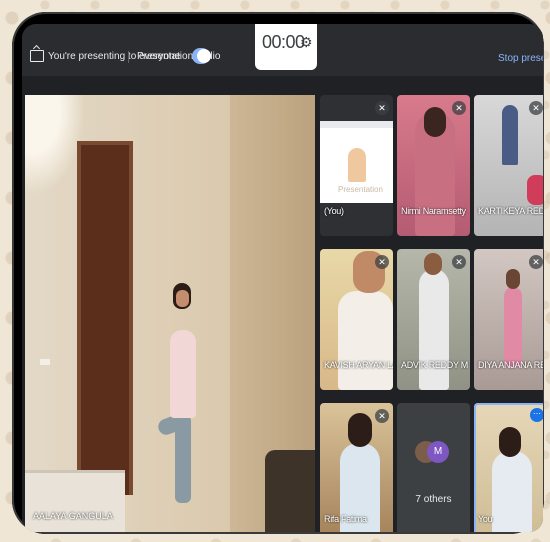  What do you see at coordinates (520, 58) in the screenshot?
I see `stop-presenting-button: Stop presenti` at bounding box center [520, 58].